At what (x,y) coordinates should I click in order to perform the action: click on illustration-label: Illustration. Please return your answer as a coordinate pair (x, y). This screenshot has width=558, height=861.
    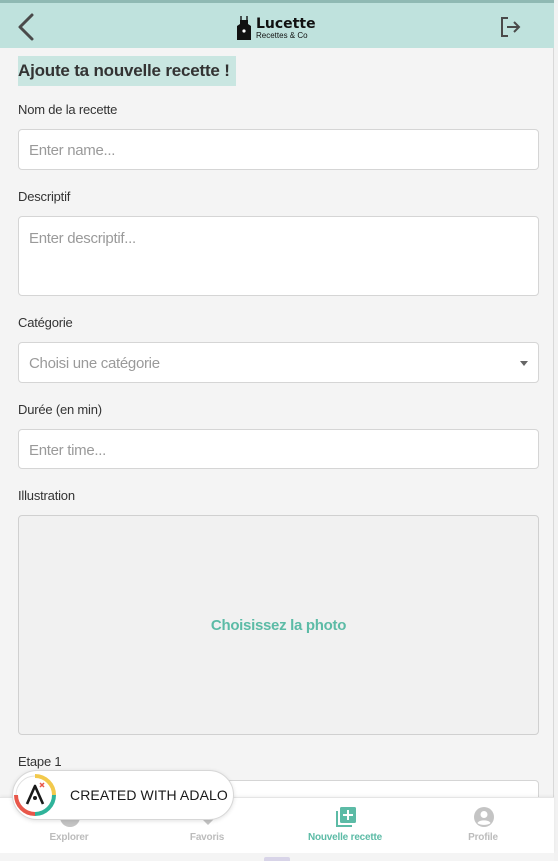
    Looking at the image, I should click on (46, 495).